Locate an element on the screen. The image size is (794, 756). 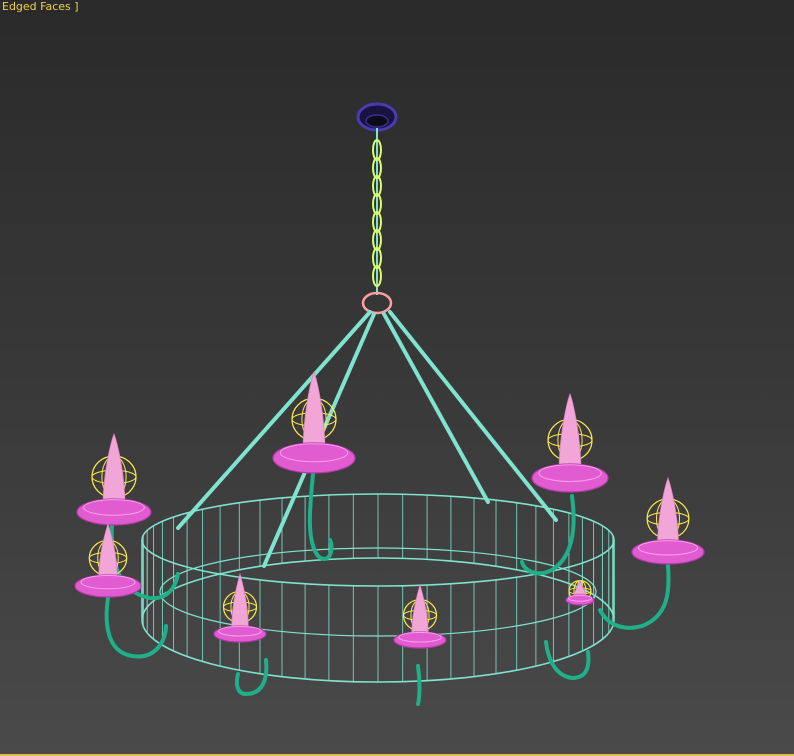
ceiling-canopy is located at coordinates (377, 117).